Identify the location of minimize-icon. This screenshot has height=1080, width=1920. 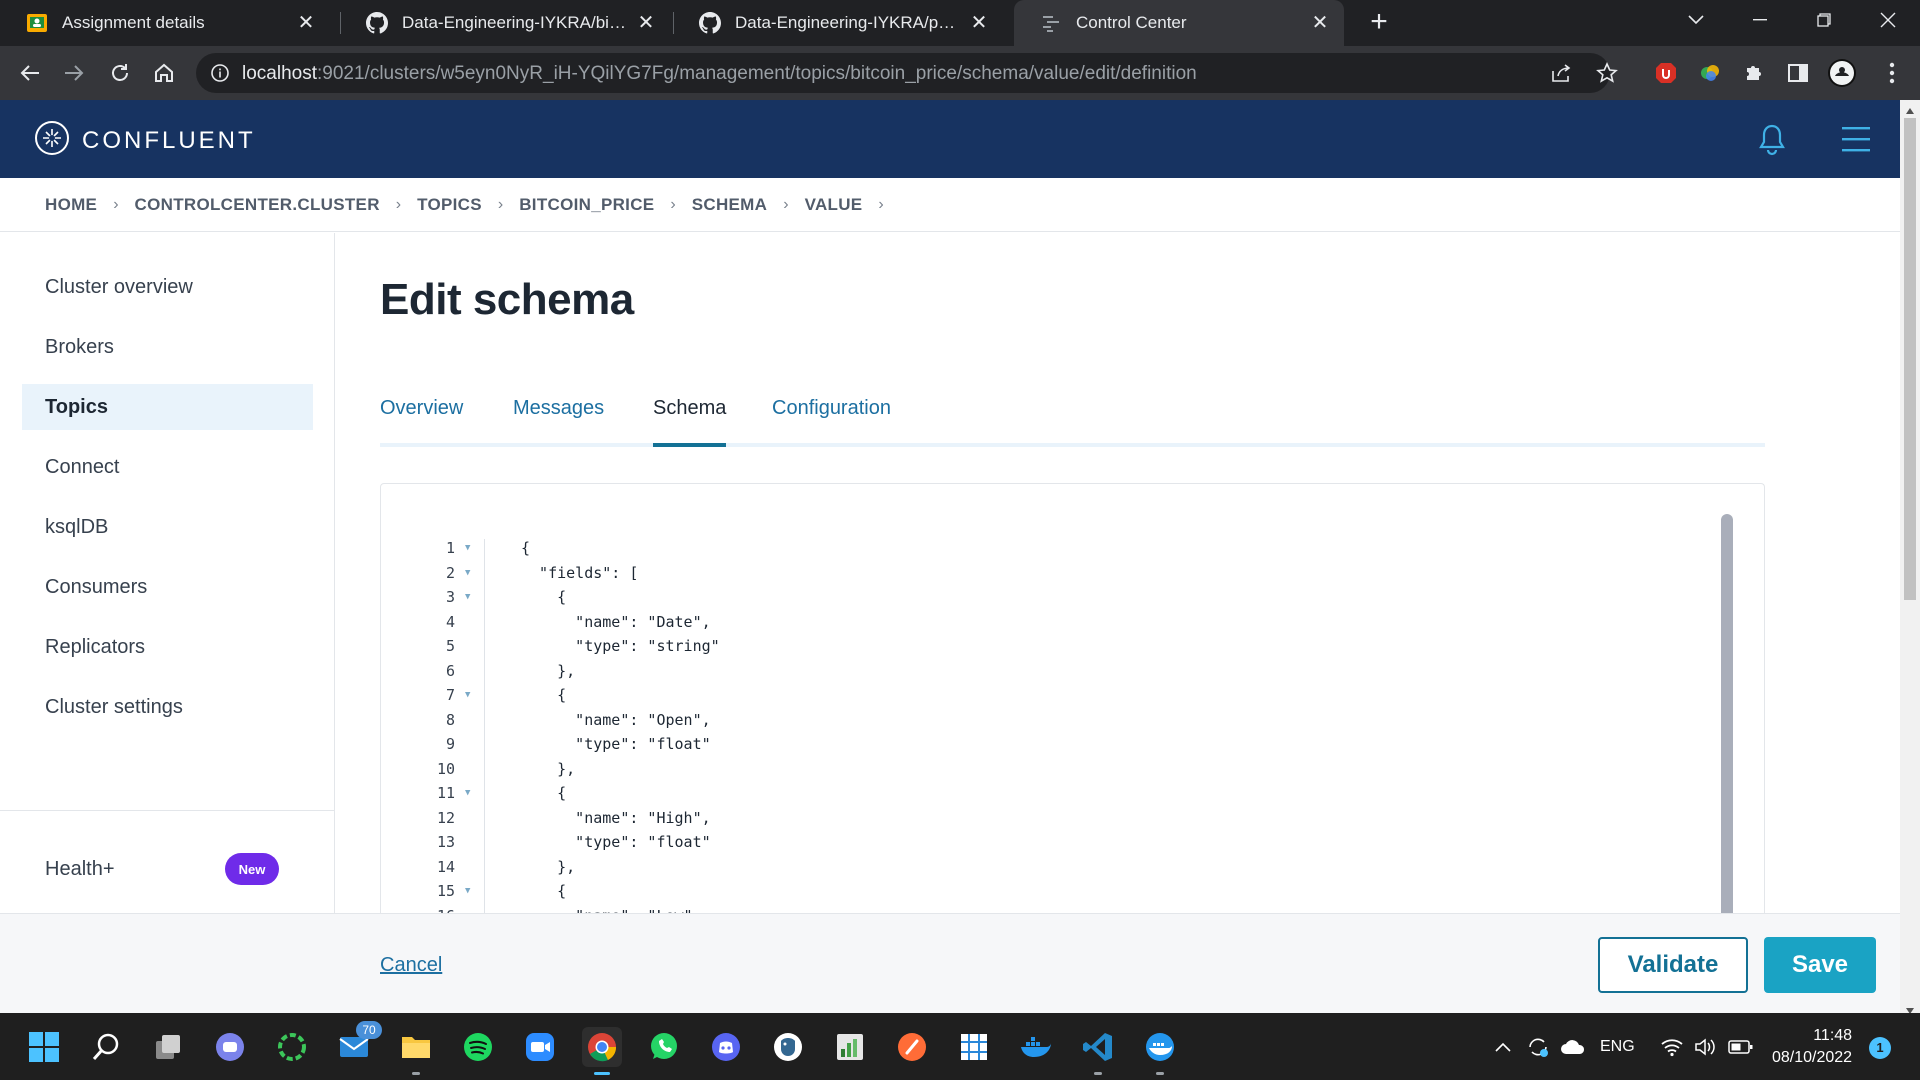
(1760, 20).